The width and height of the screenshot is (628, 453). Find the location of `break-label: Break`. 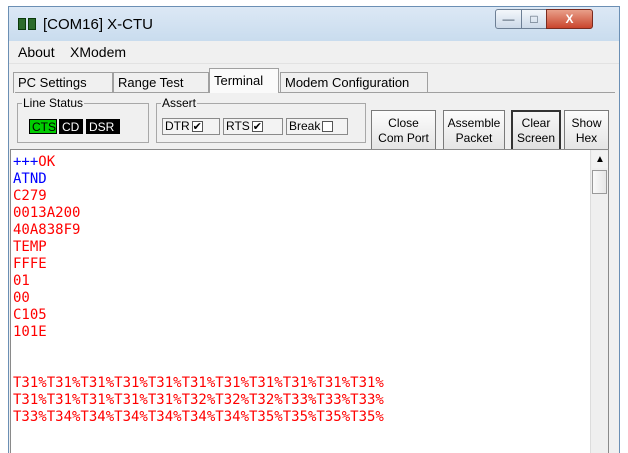

break-label: Break is located at coordinates (305, 126).